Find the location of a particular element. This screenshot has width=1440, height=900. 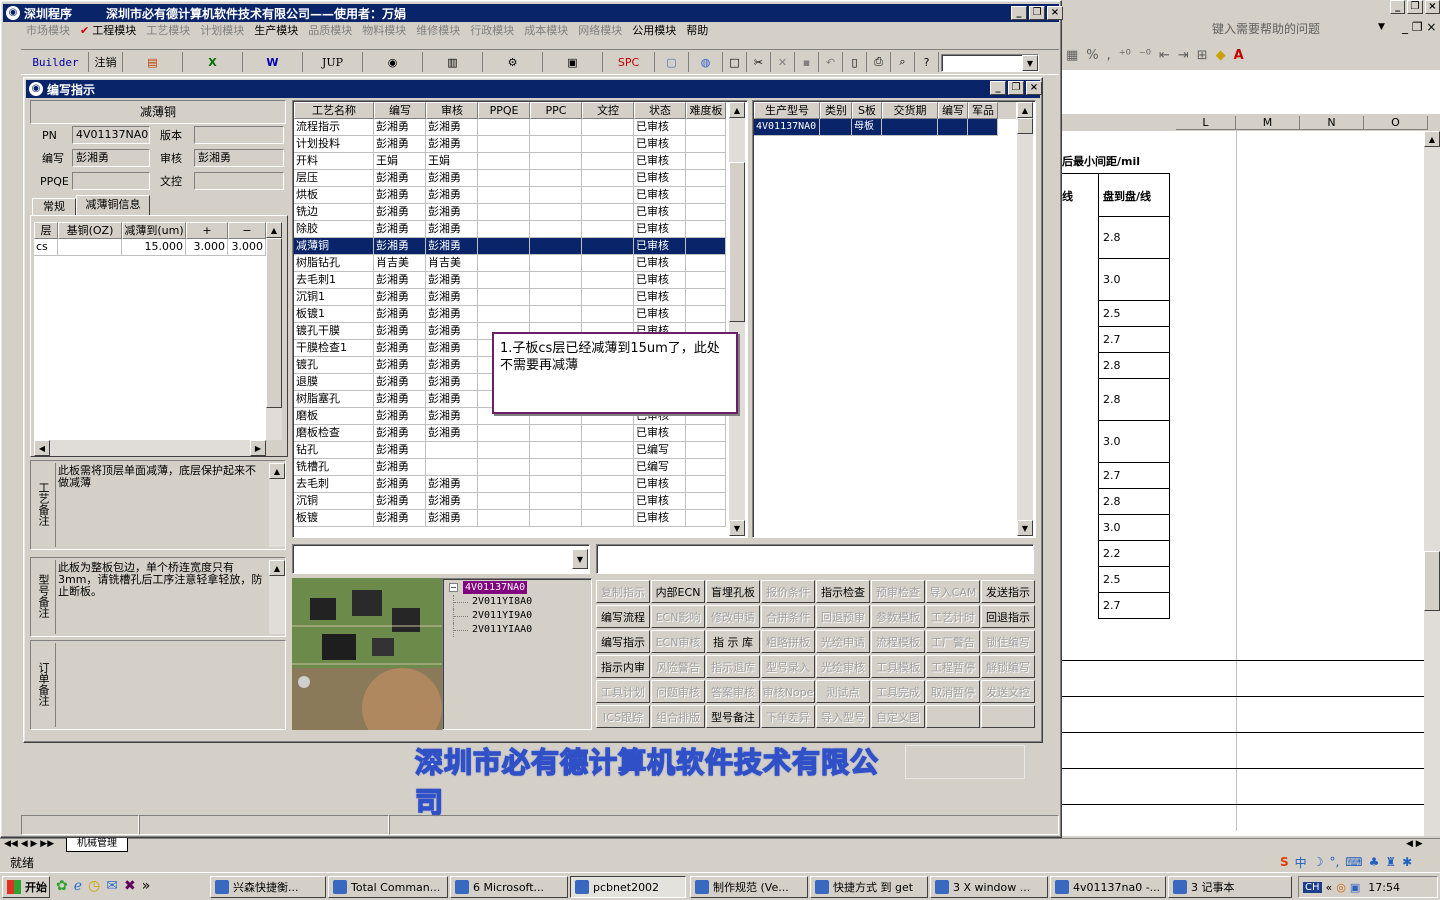

find-icon: ⌕ is located at coordinates (903, 62).